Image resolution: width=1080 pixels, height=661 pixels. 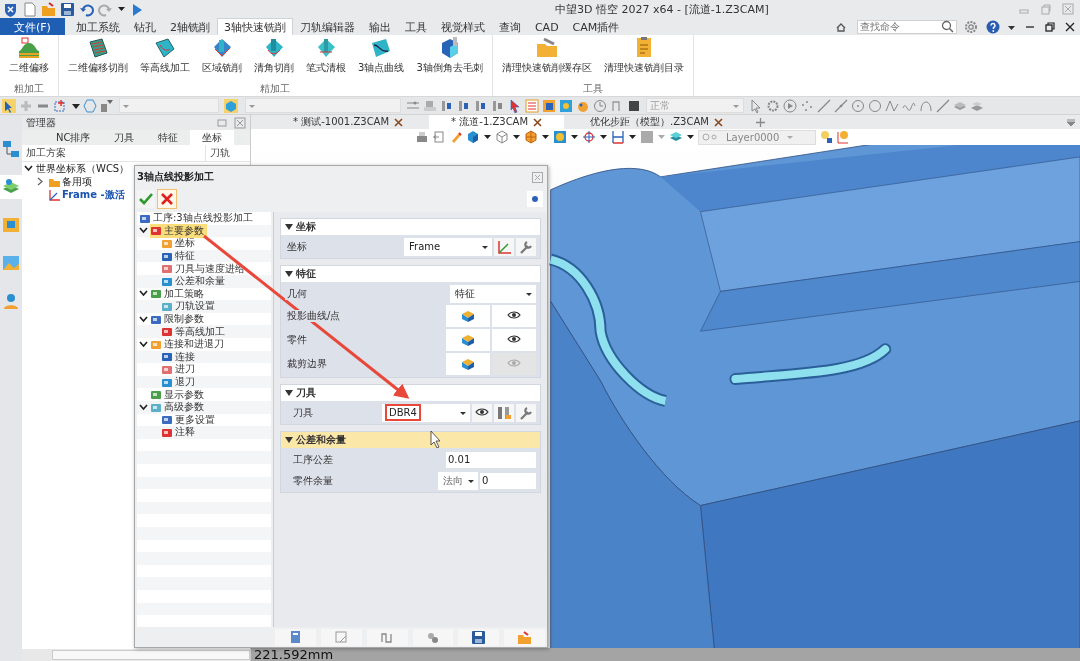 I want to click on target-icon, so click(x=589, y=137).